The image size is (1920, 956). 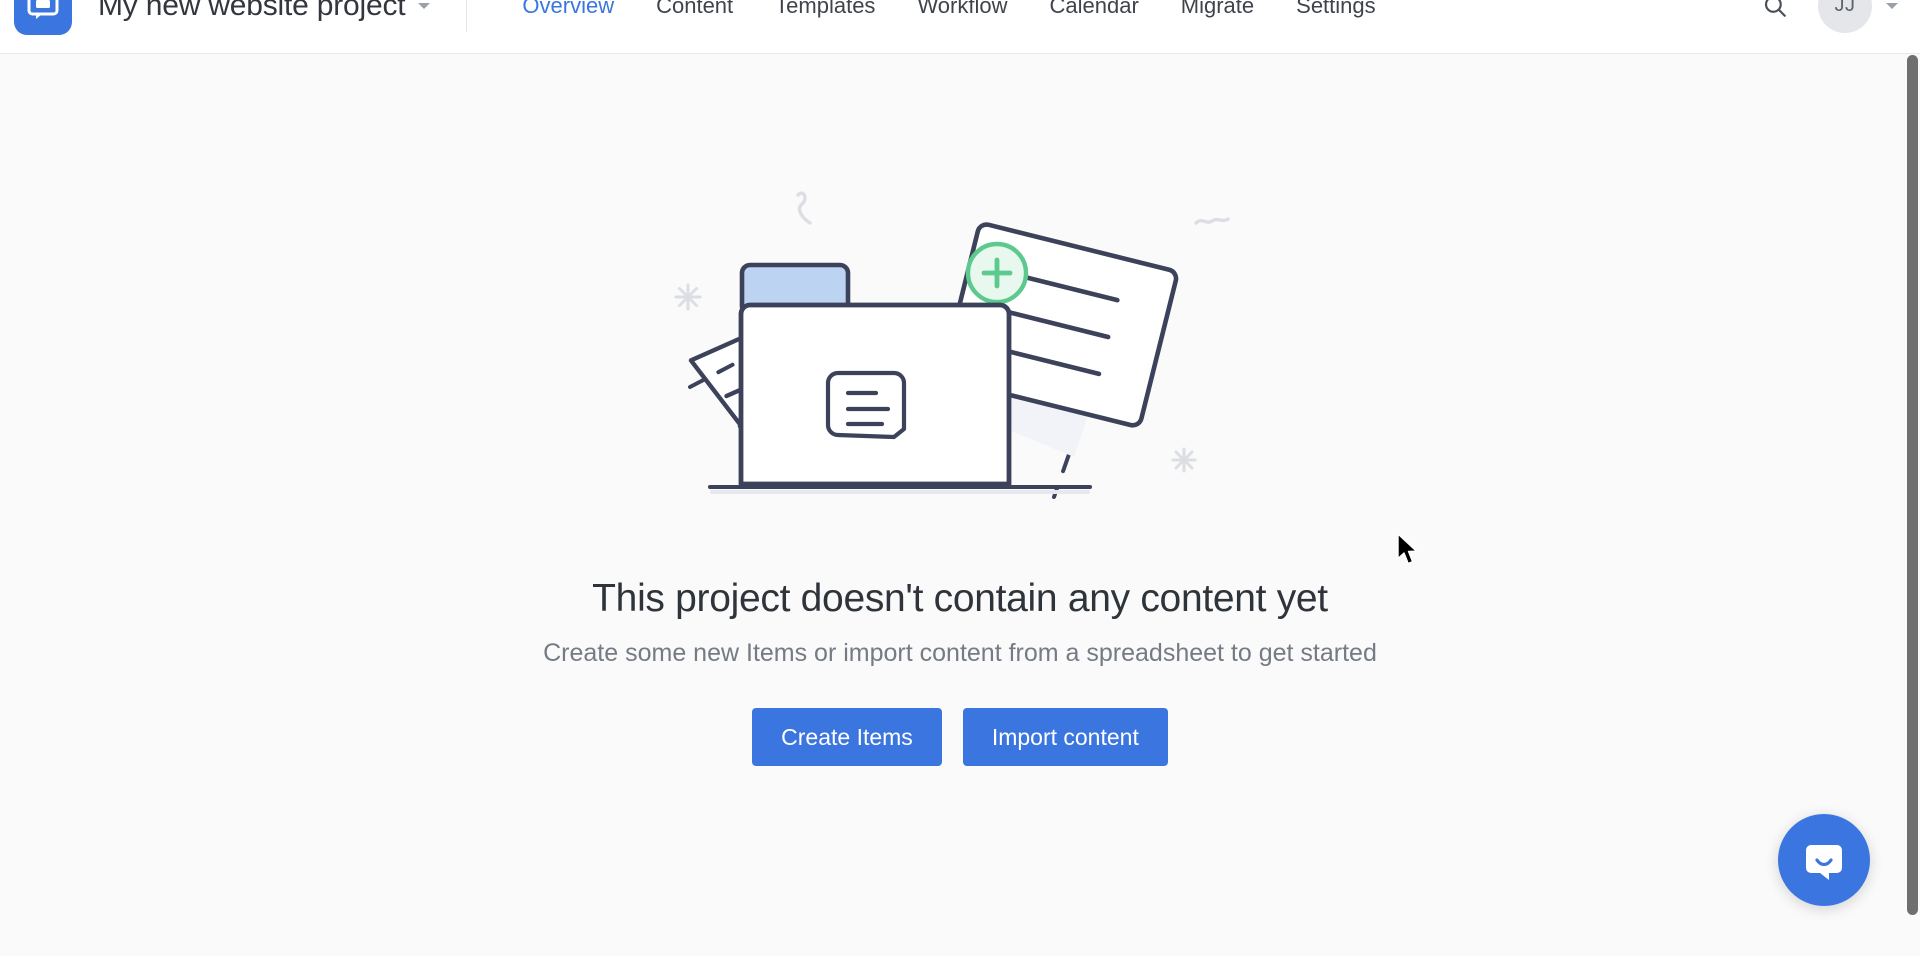 I want to click on tab-content: Content, so click(x=694, y=26).